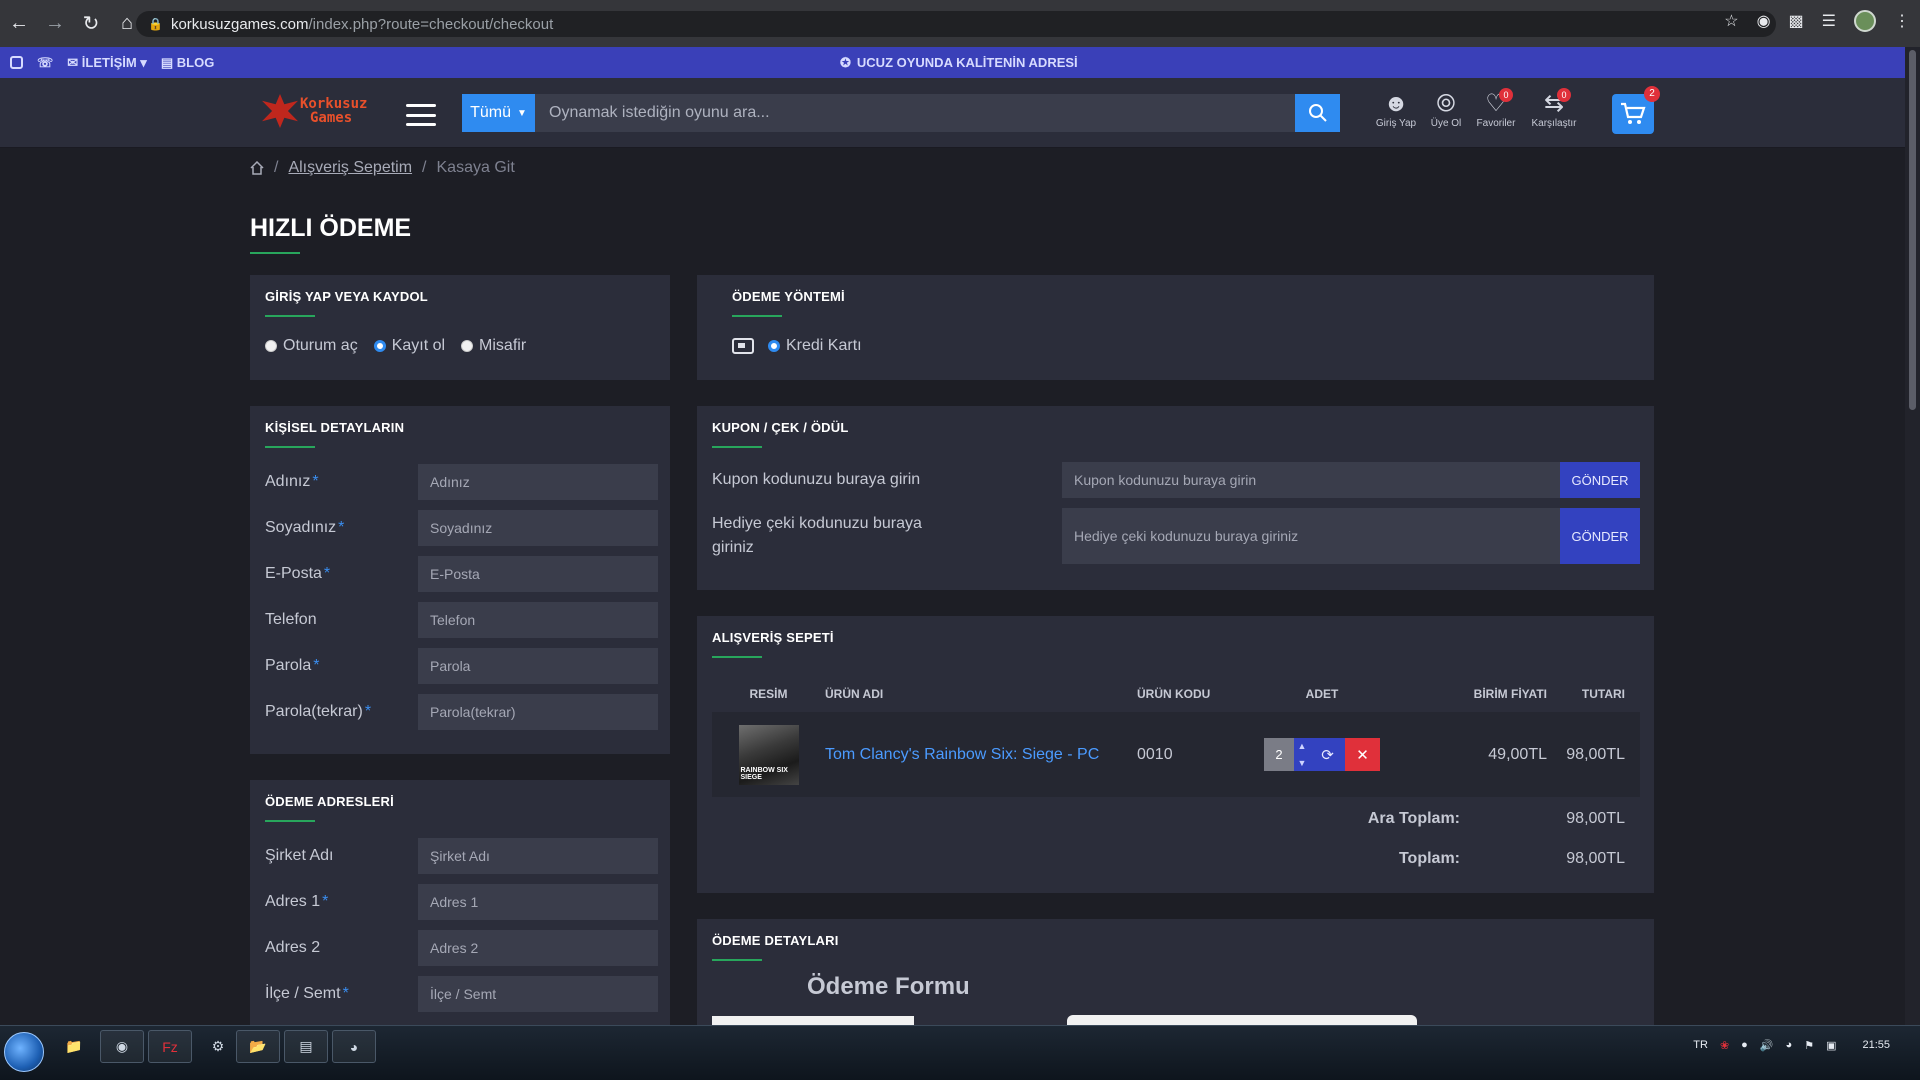  Describe the element at coordinates (1317, 113) in the screenshot. I see `search-button` at that location.